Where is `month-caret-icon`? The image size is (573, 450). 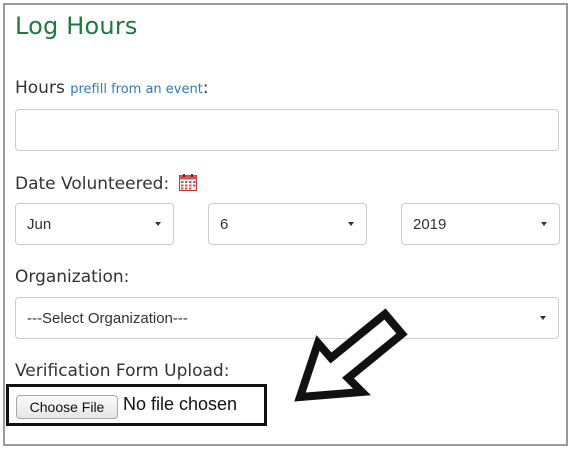
month-caret-icon is located at coordinates (158, 224).